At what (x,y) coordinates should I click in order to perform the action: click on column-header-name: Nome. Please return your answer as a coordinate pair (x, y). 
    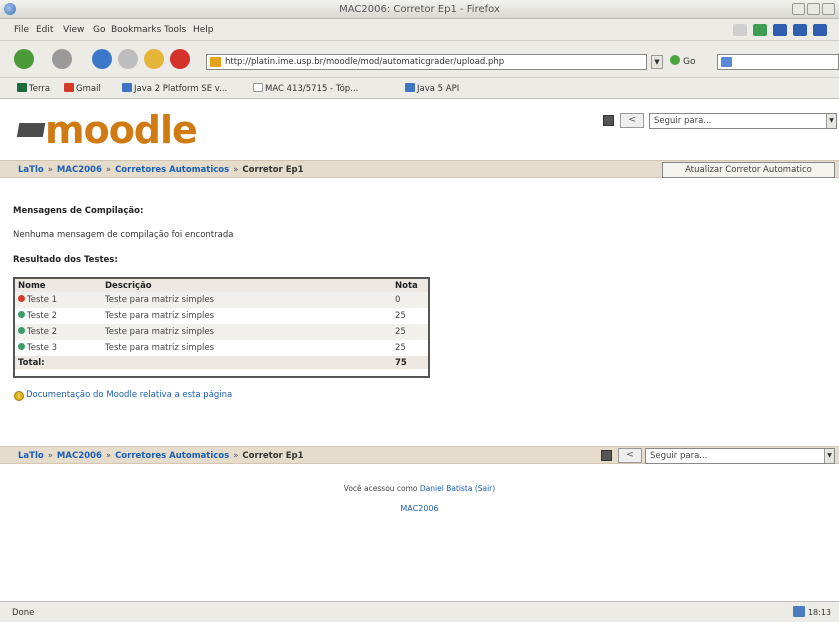
    Looking at the image, I should click on (58, 285).